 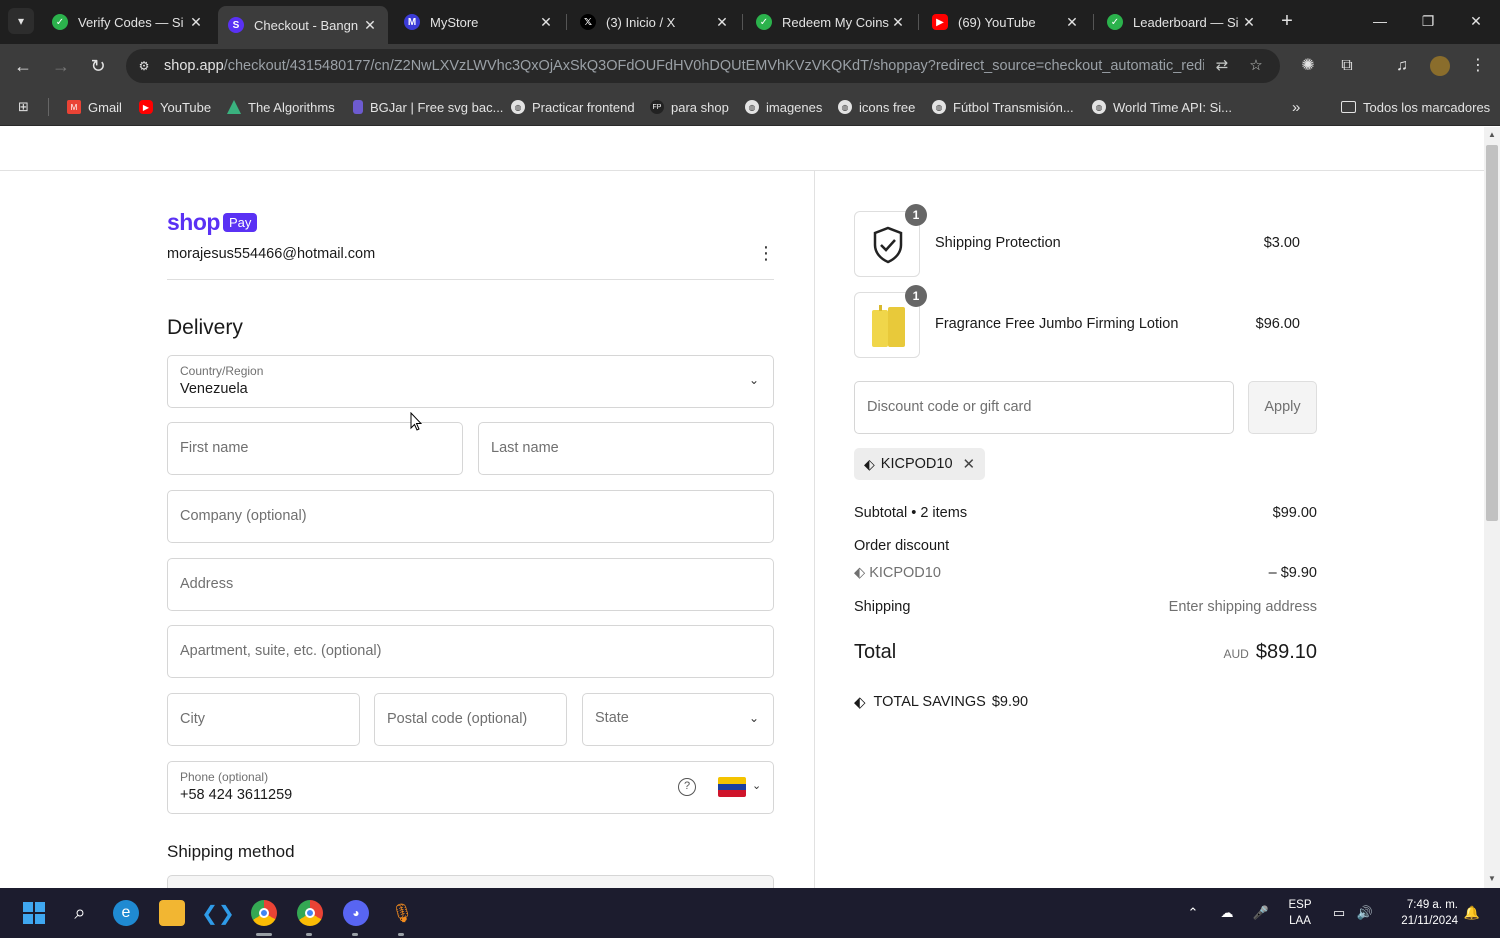 I want to click on language-indicator: ESP LAA, so click(x=1300, y=913).